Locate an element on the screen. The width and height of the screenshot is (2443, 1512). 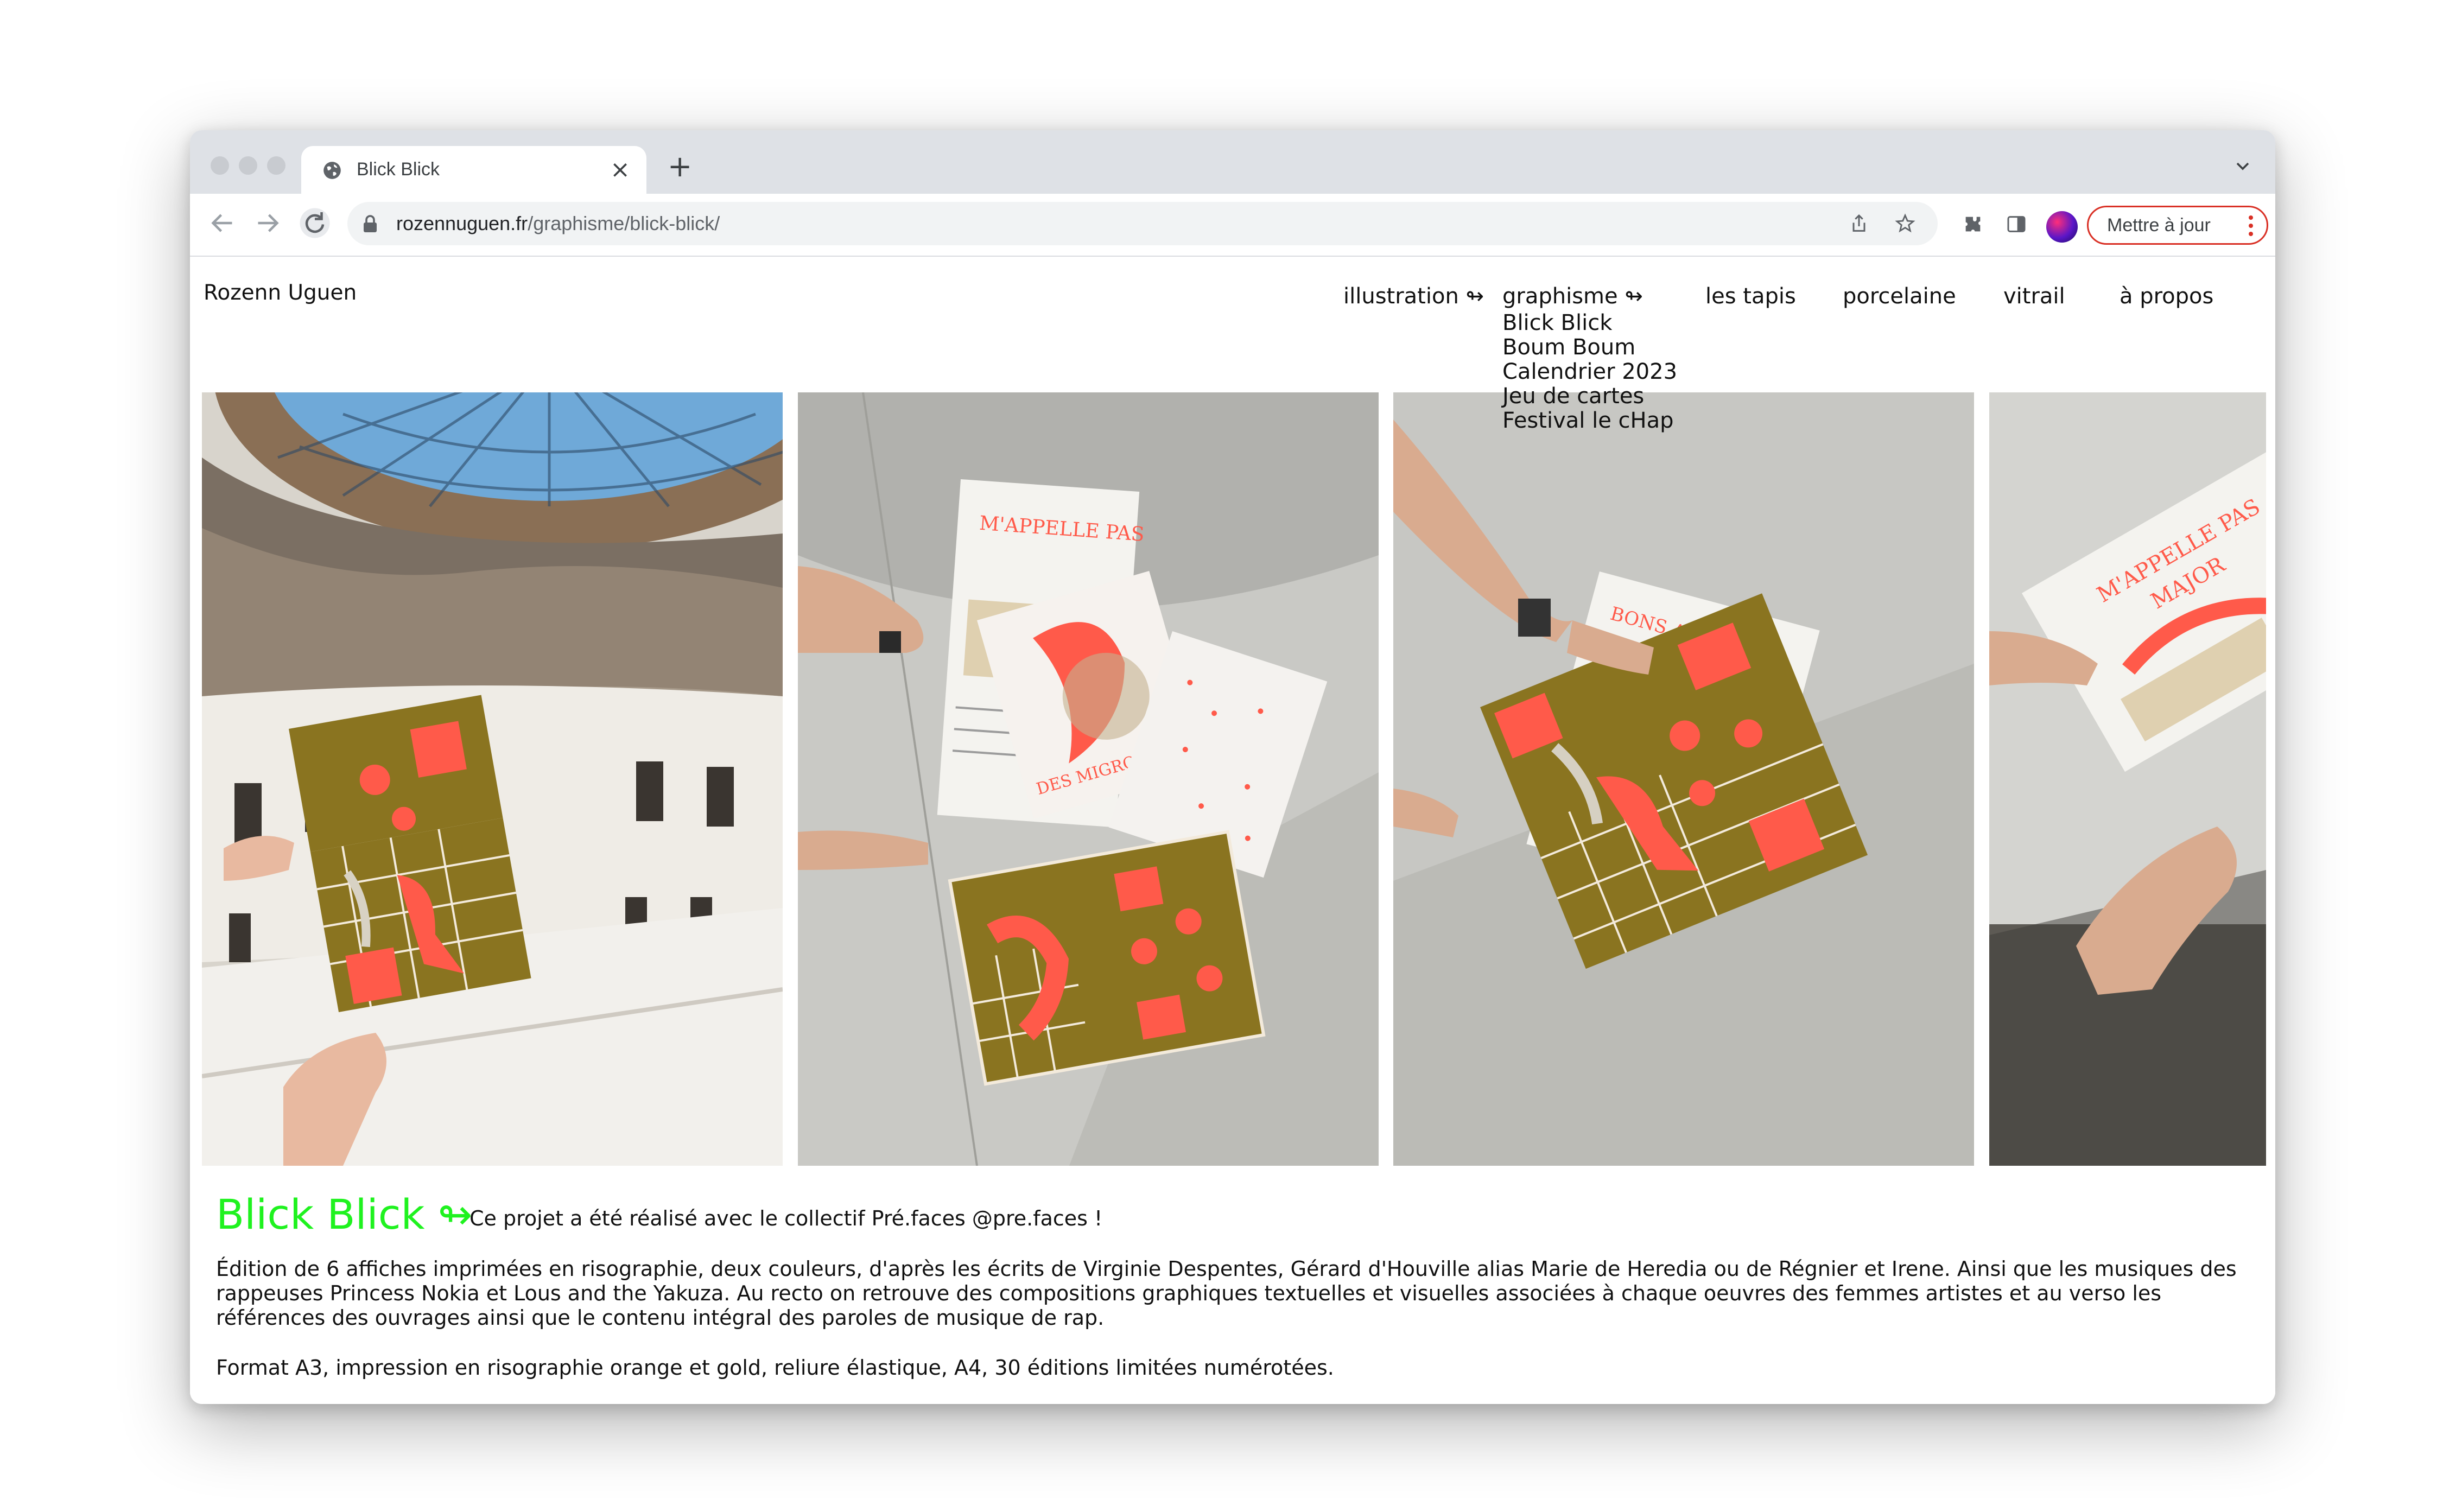
submenu-item-jeu-de-cartes: Jeu de cartes is located at coordinates (1590, 396).